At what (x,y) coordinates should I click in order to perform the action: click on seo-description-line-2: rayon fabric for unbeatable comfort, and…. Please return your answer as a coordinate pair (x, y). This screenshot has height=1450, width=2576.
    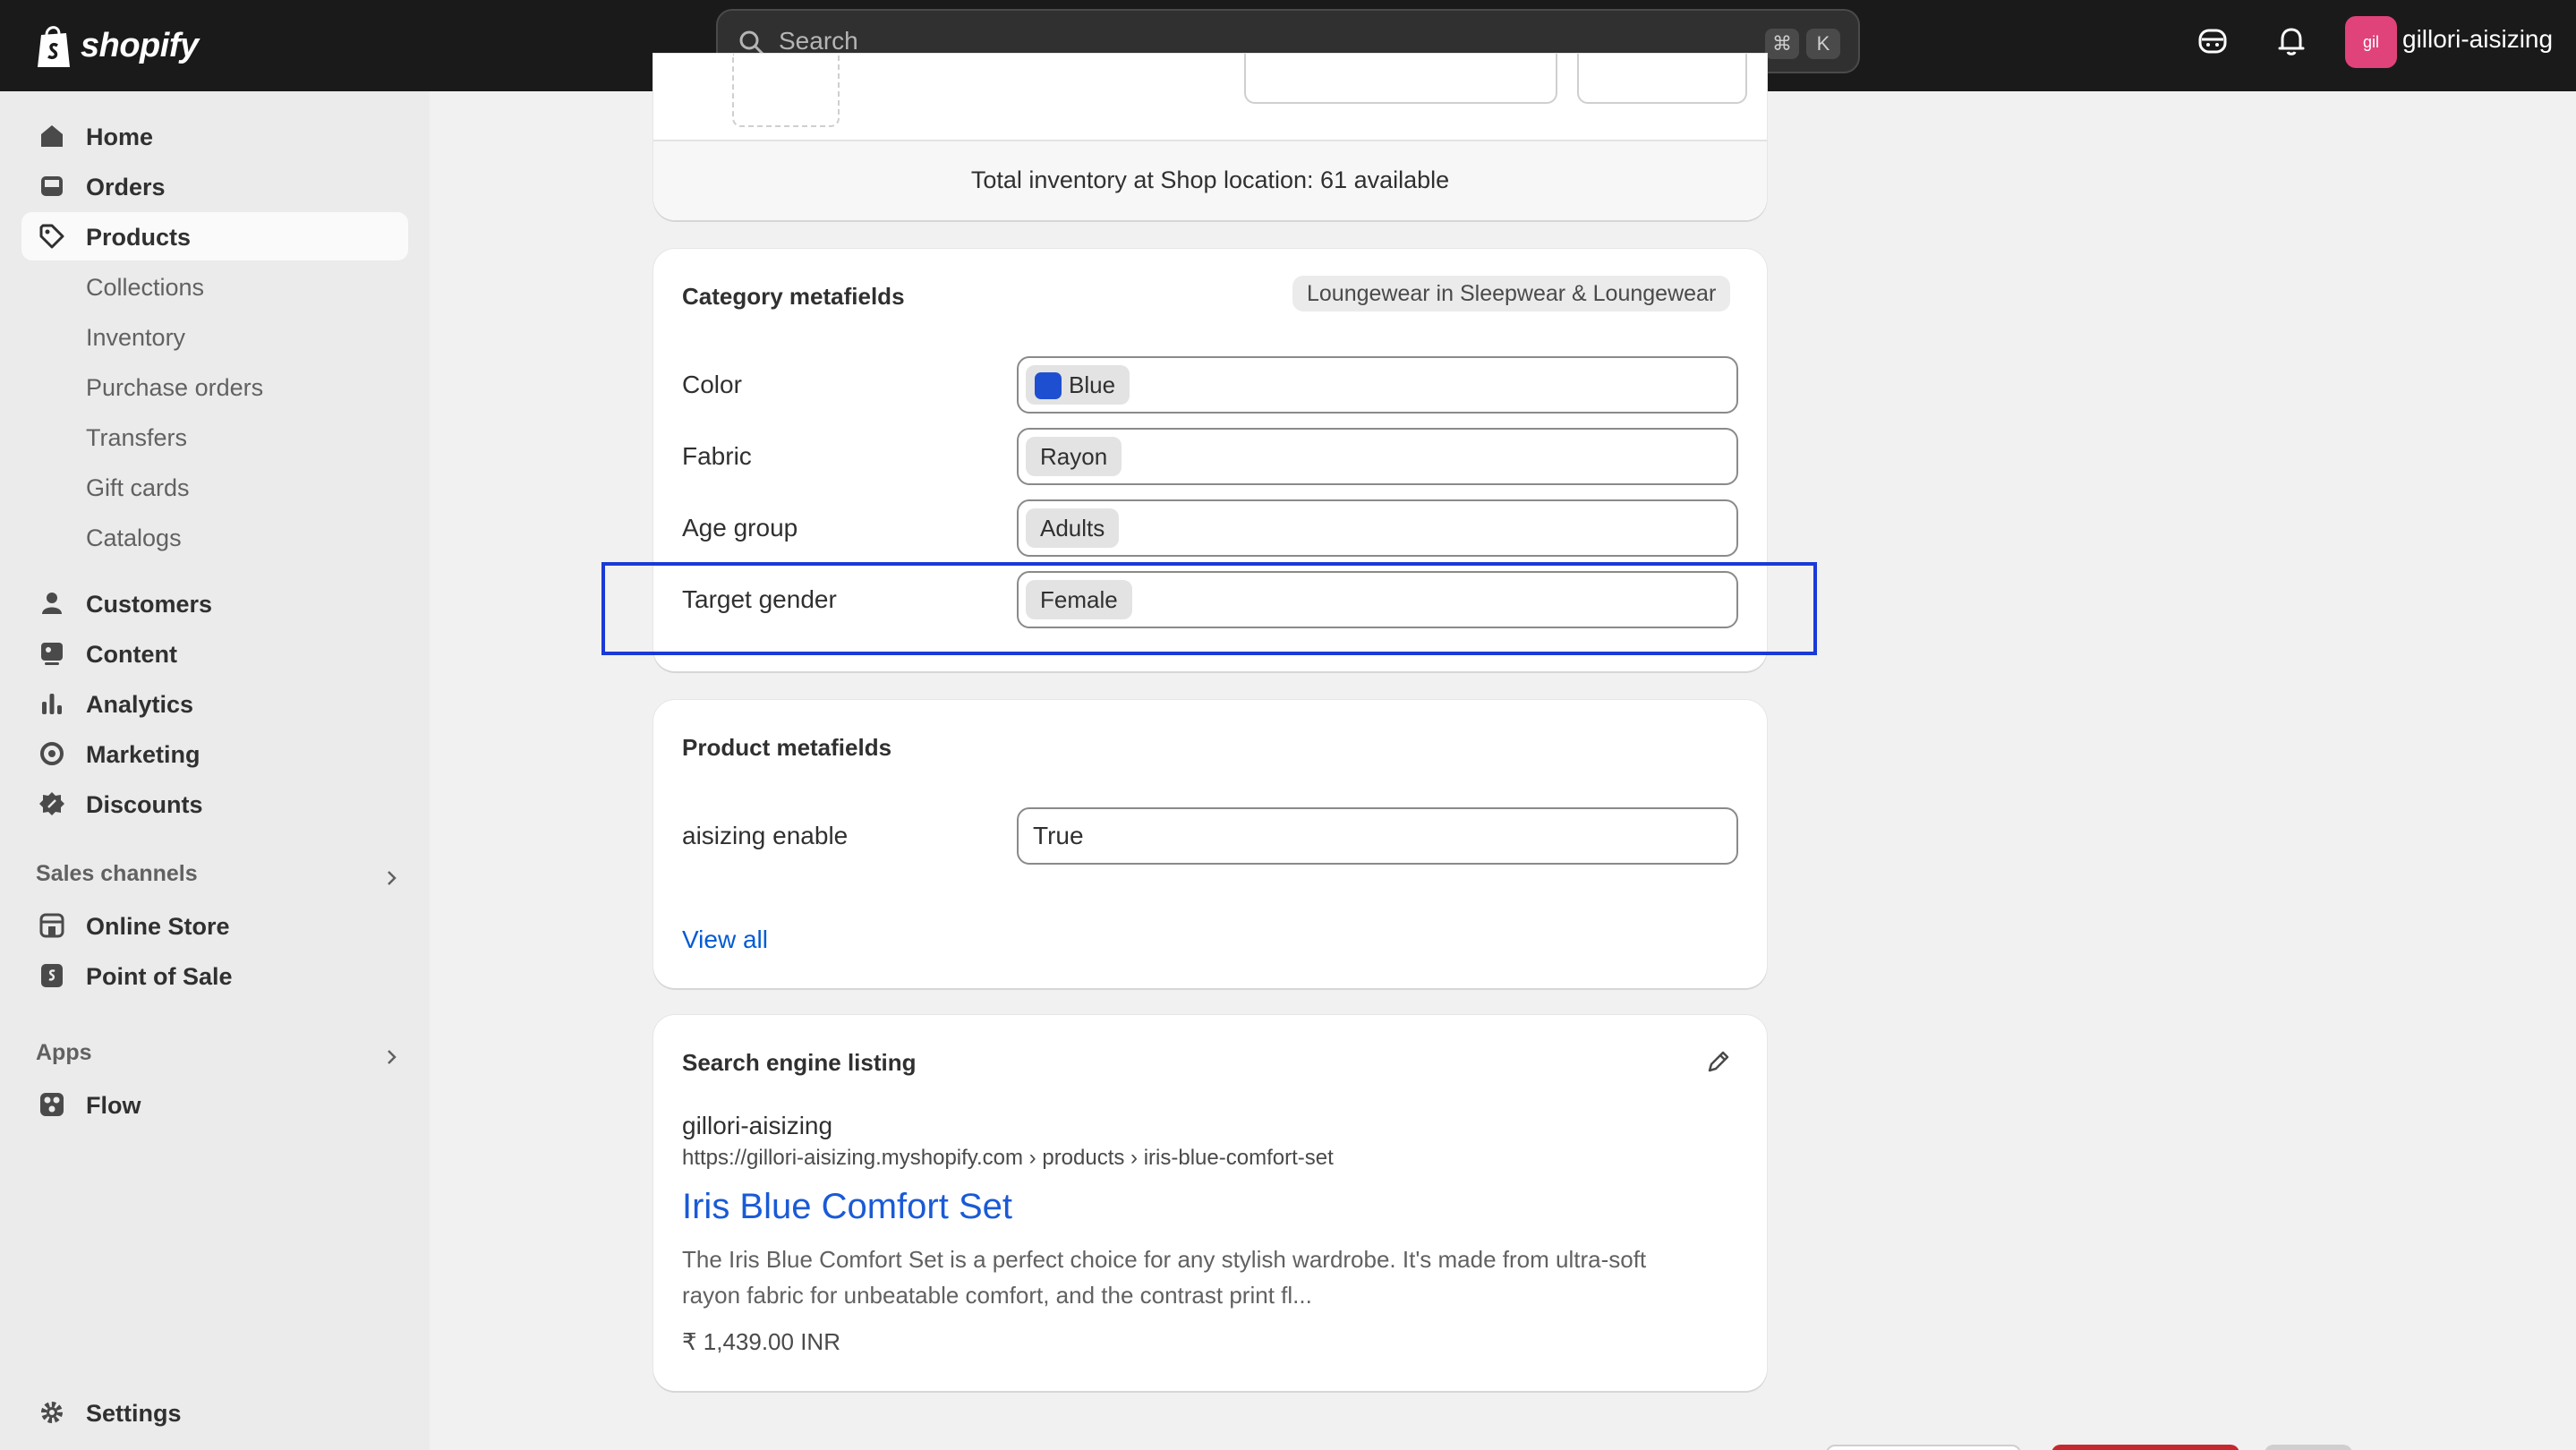
    Looking at the image, I should click on (997, 1295).